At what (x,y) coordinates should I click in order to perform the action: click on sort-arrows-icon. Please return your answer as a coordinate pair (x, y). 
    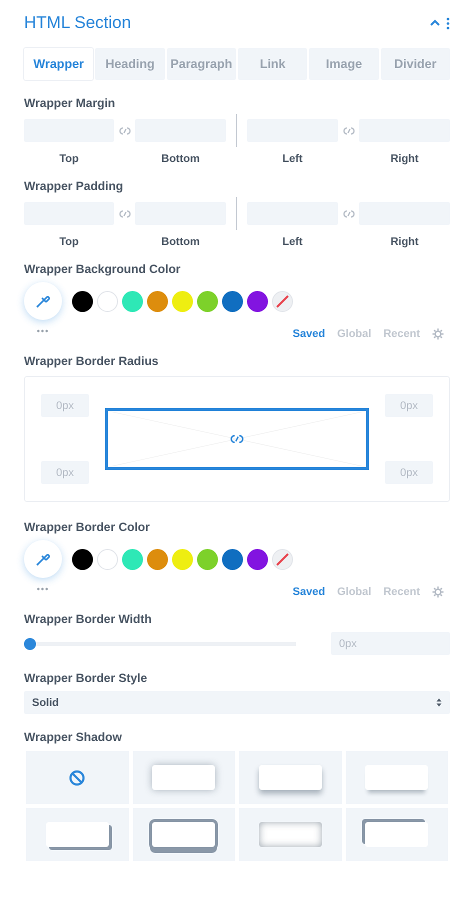
    Looking at the image, I should click on (439, 702).